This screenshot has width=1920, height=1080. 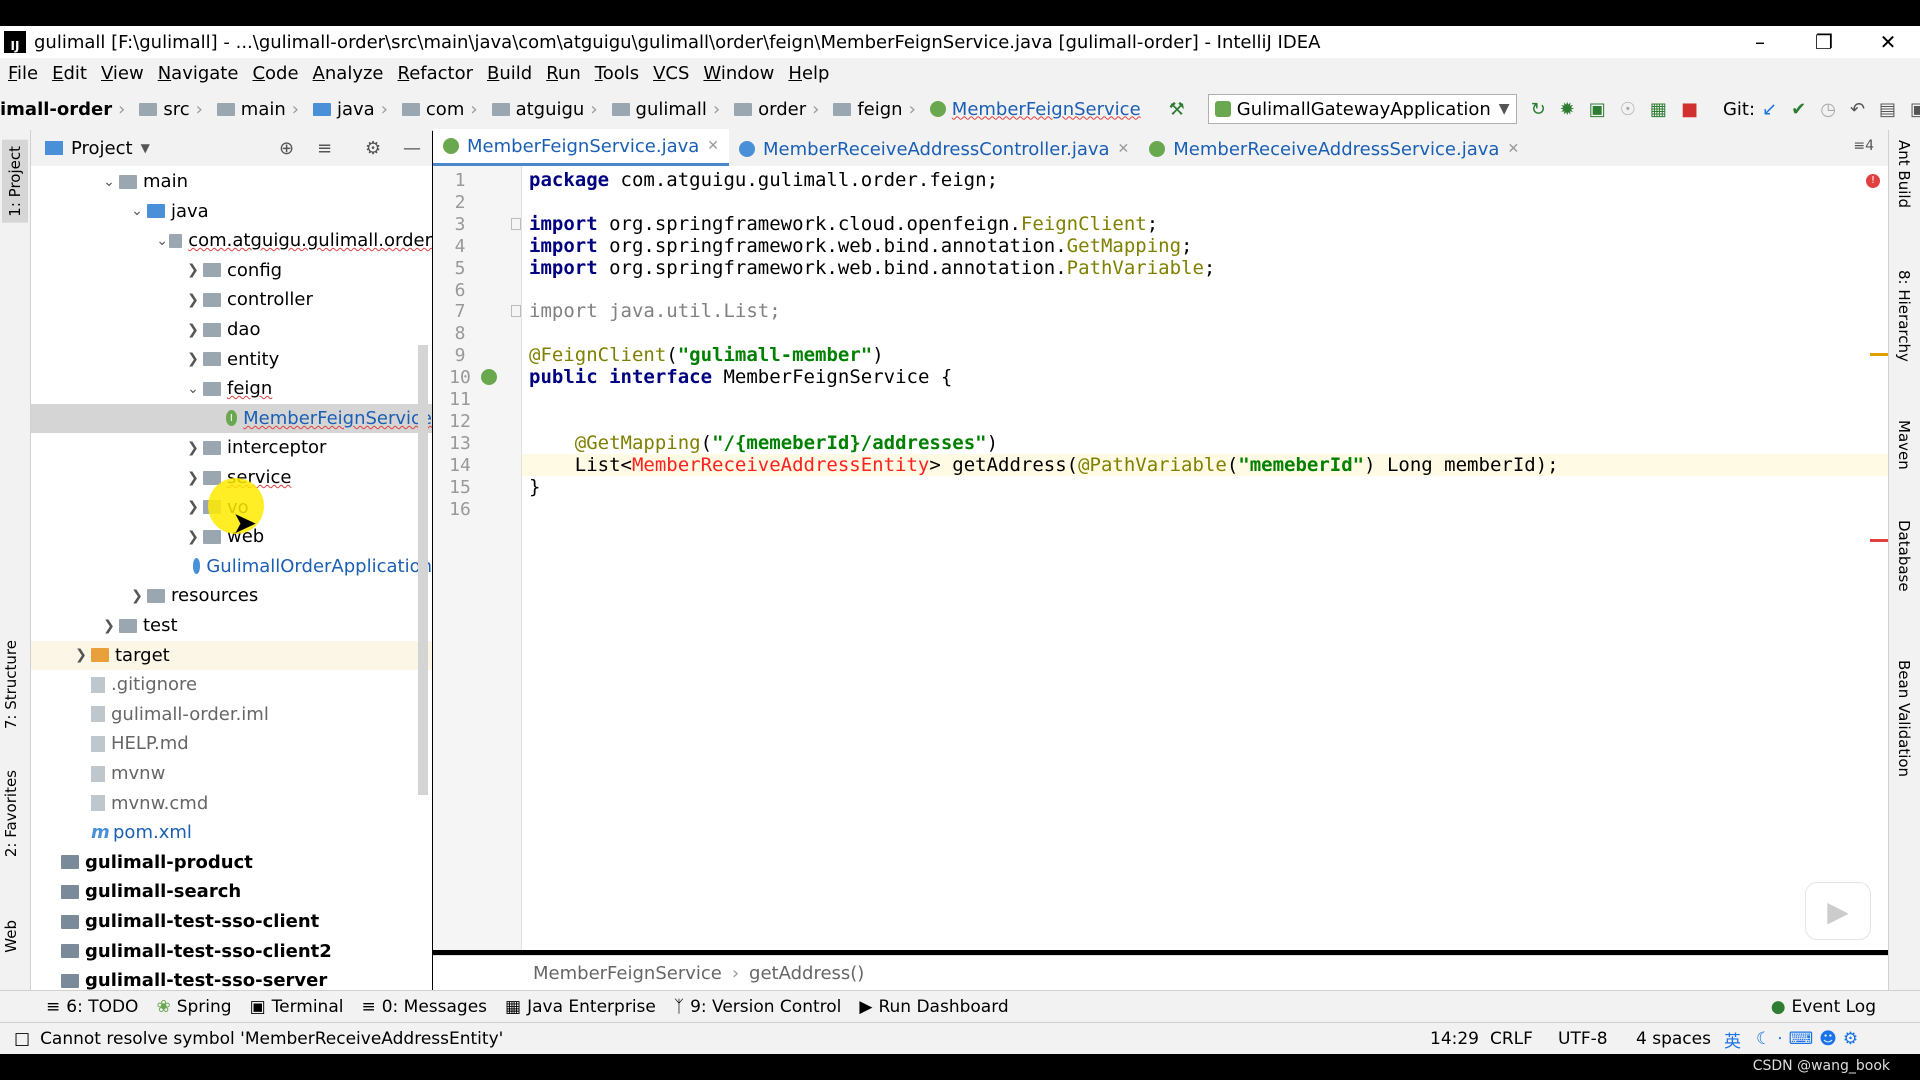 What do you see at coordinates (627, 973) in the screenshot?
I see `breadcrumb-class: MemberFeignService` at bounding box center [627, 973].